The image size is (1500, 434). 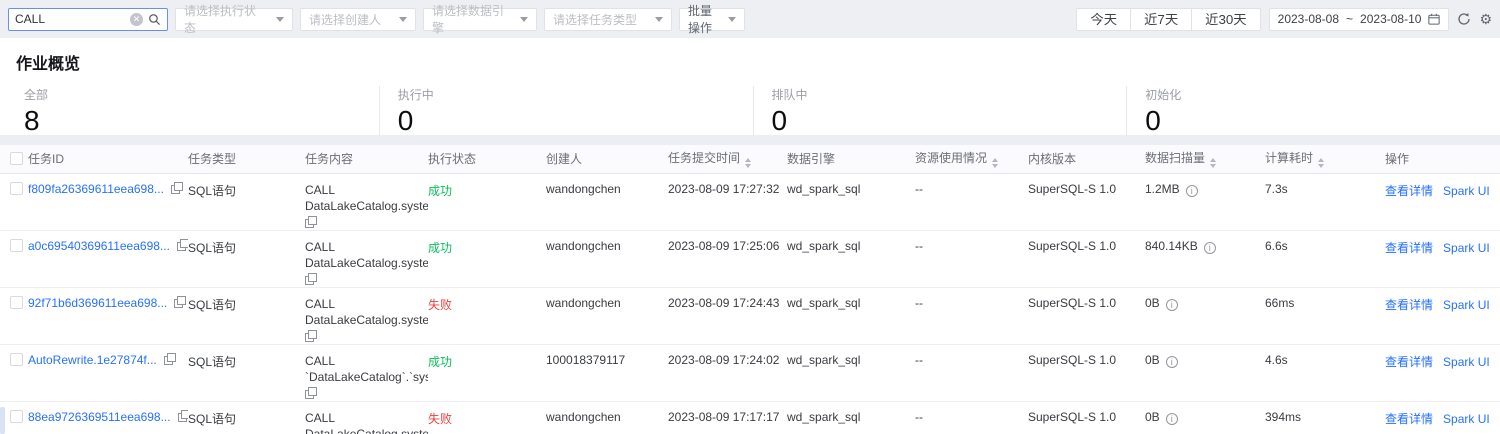 I want to click on submit-time-cell: 2023-08-09 17:17:17, so click(x=727, y=417).